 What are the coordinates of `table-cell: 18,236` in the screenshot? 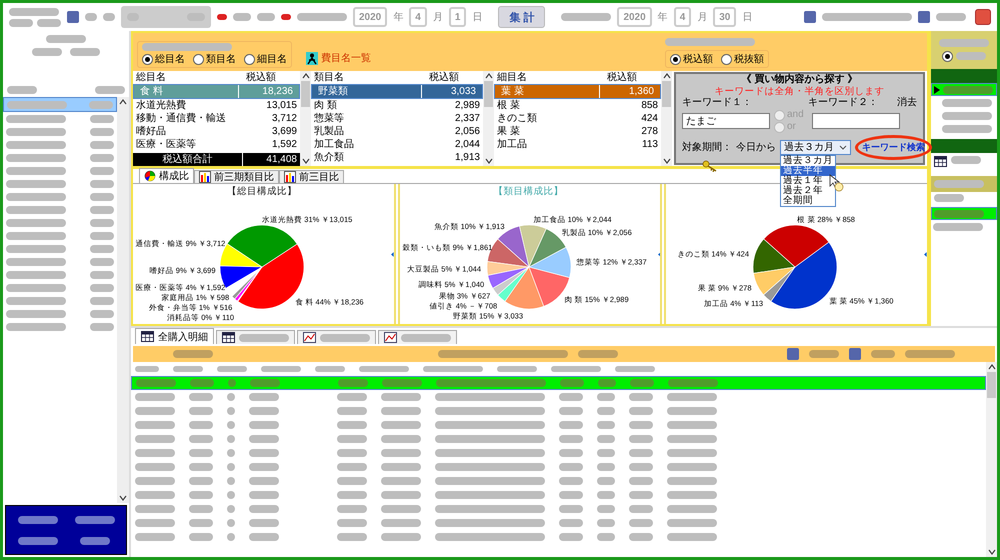 It's located at (267, 91).